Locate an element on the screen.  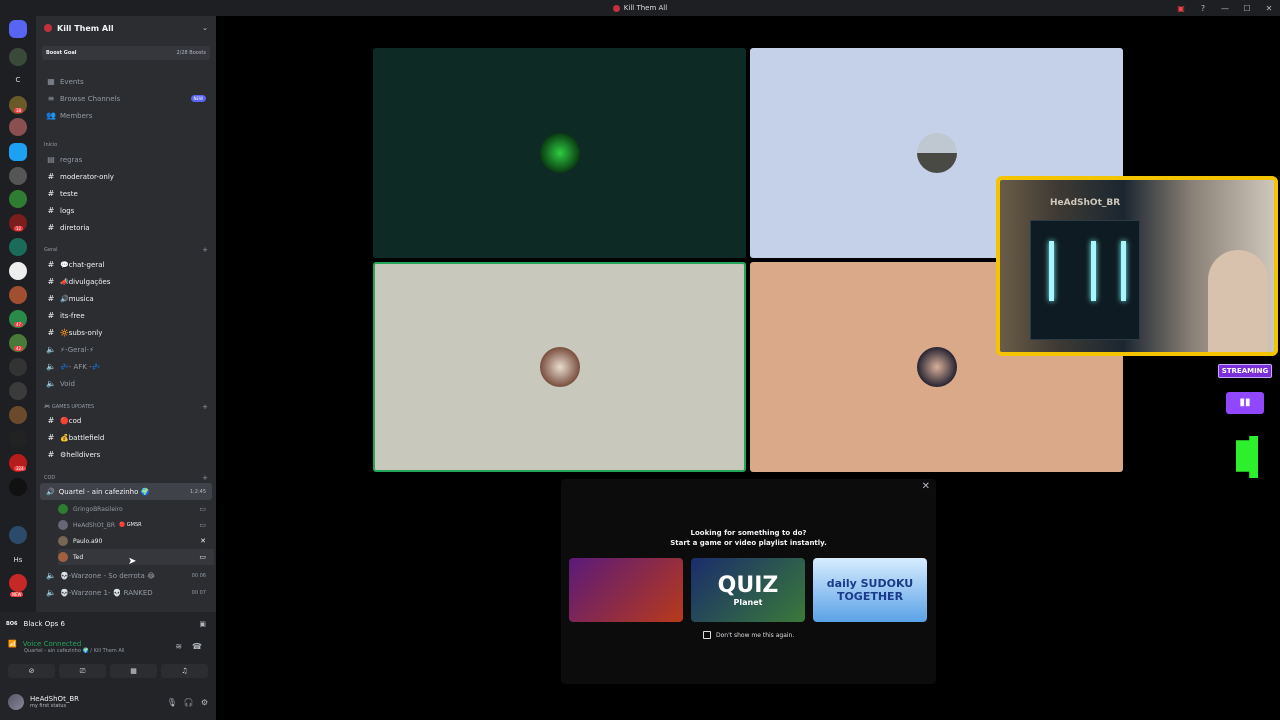
server-kill-them-all is located at coordinates (18, 57).